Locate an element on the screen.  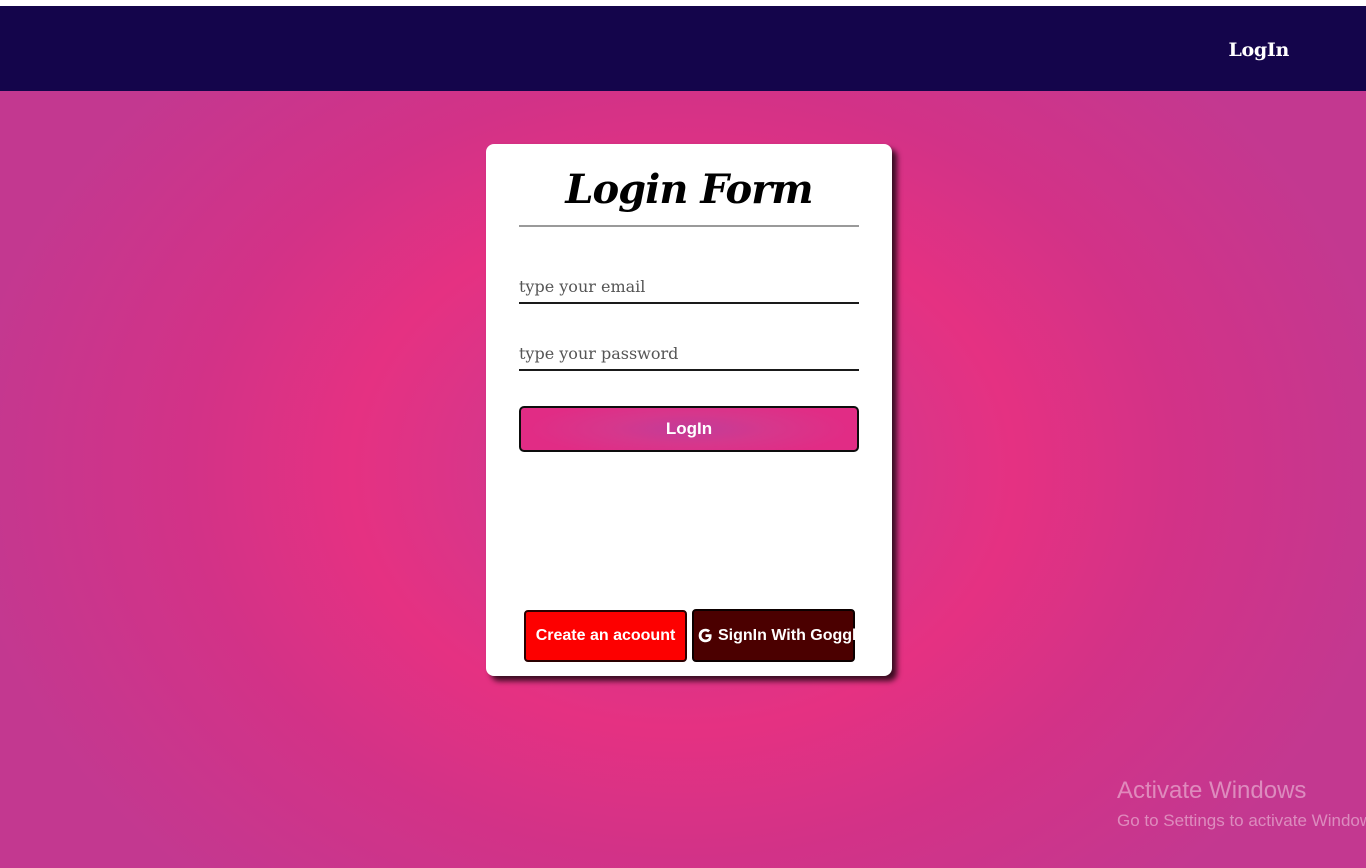
form-title: Login Form is located at coordinates (689, 189).